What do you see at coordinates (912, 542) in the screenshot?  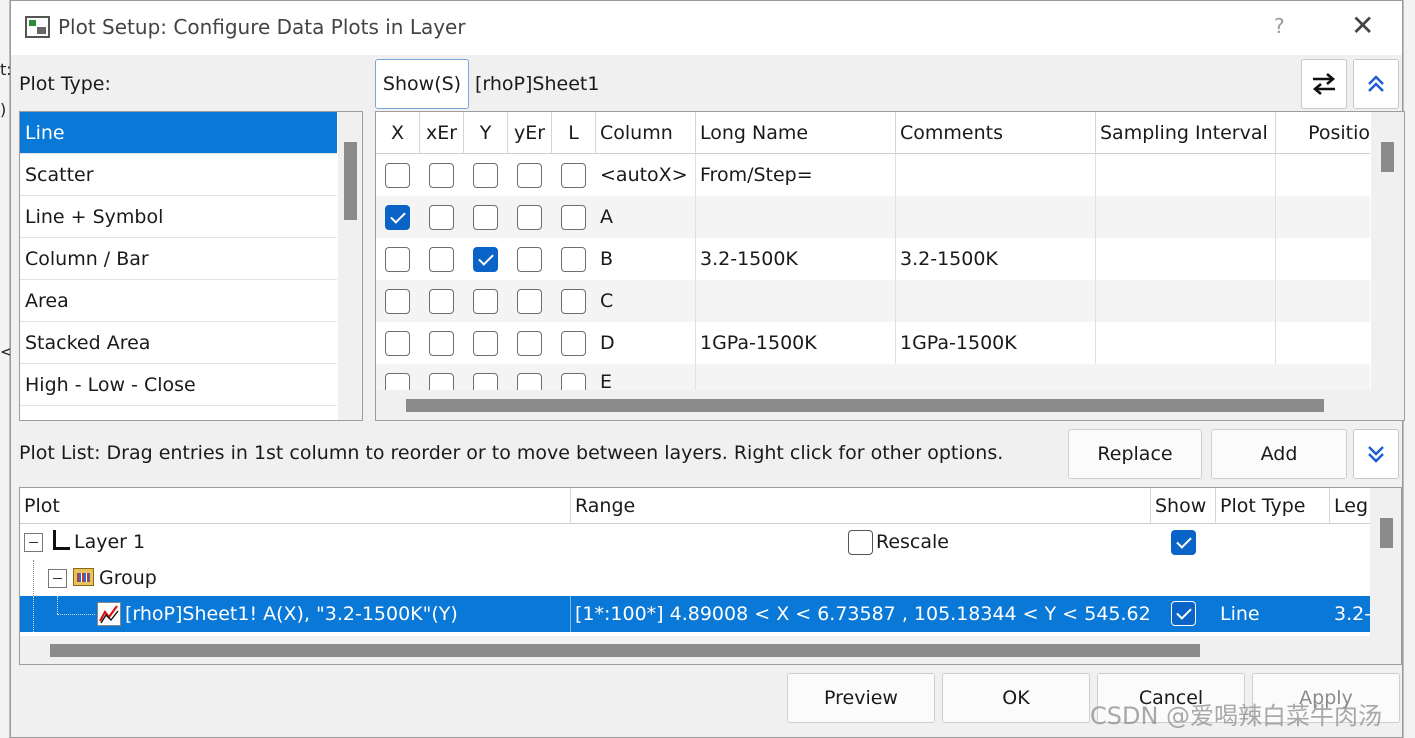 I see `rescale-label: Rescale` at bounding box center [912, 542].